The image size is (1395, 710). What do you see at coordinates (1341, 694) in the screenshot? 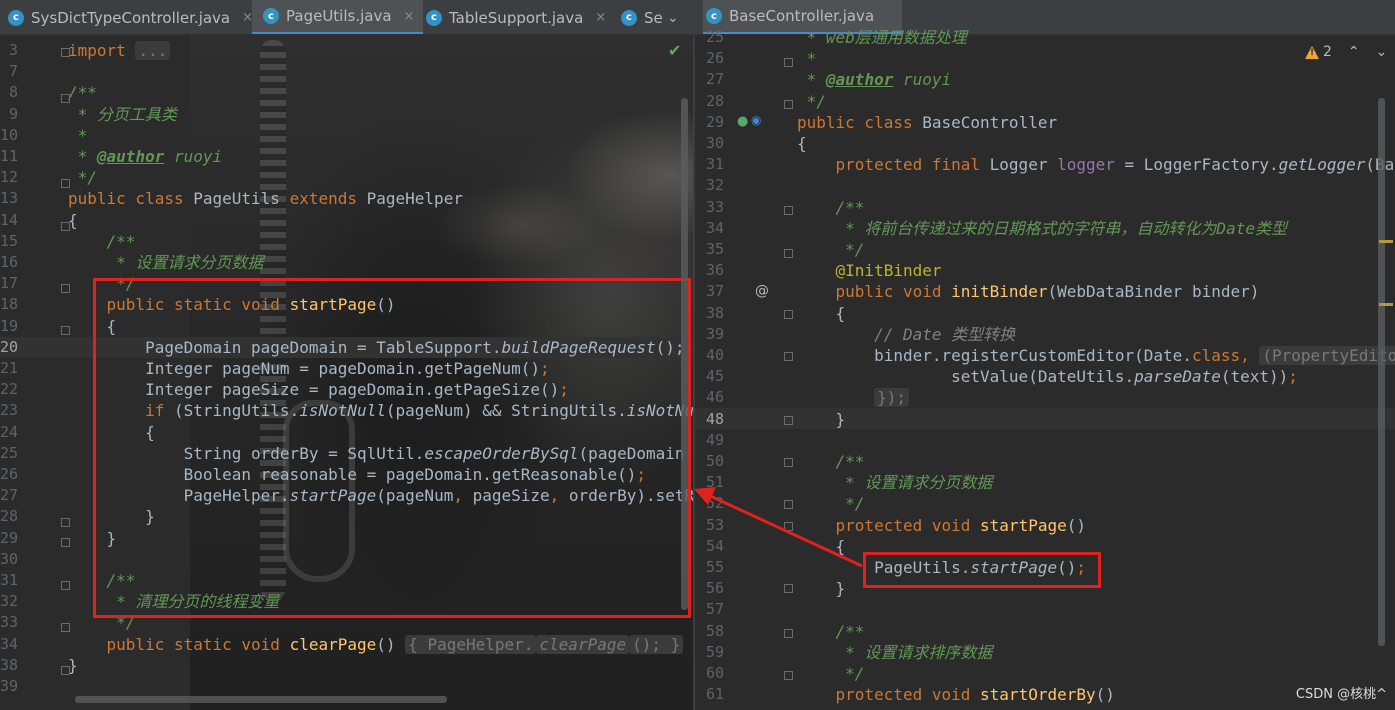
I see `csdn-watermark: CSDN @核桃^` at bounding box center [1341, 694].